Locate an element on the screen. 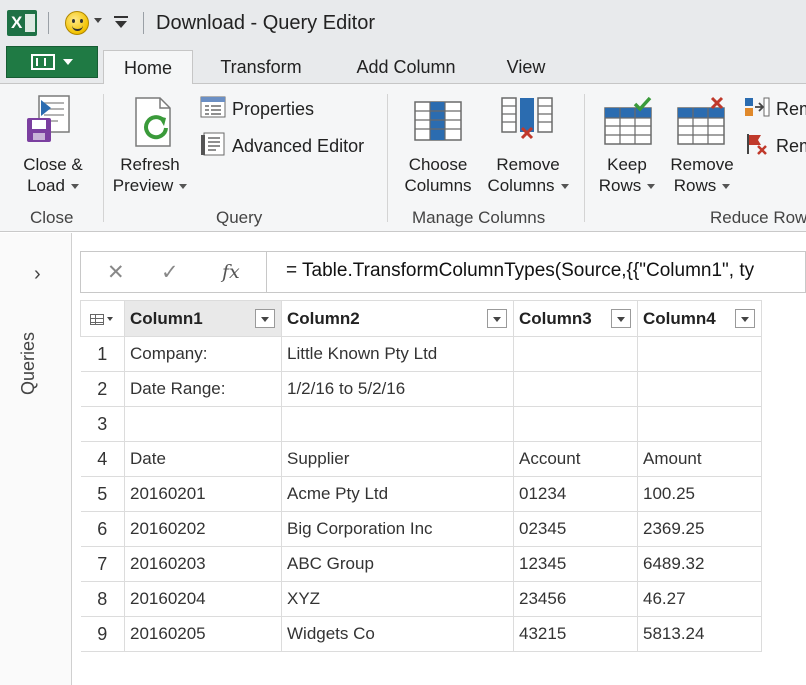 The image size is (806, 685). table-row: 1 Company: Little Known Pty Ltd is located at coordinates (421, 354).